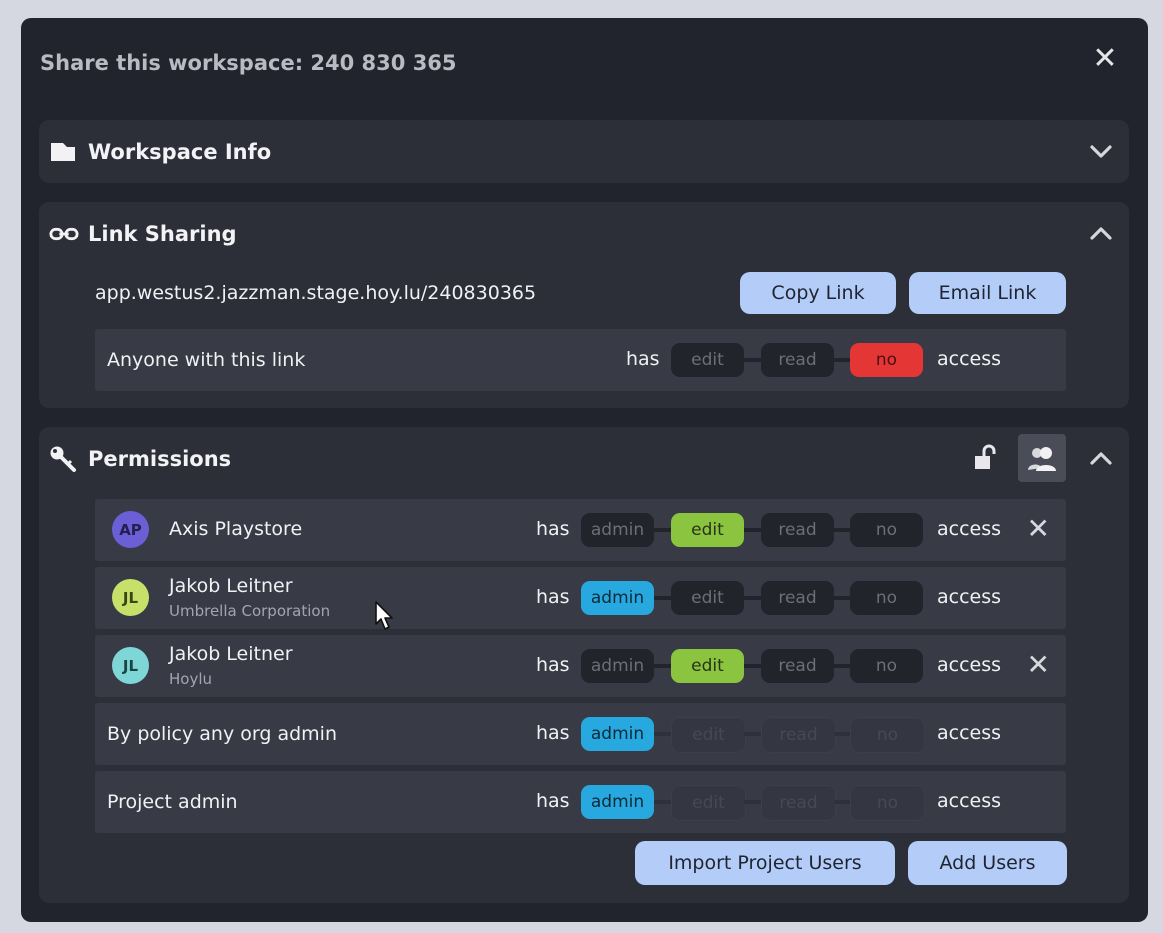  What do you see at coordinates (160, 459) in the screenshot?
I see `permissions-label: Permissions` at bounding box center [160, 459].